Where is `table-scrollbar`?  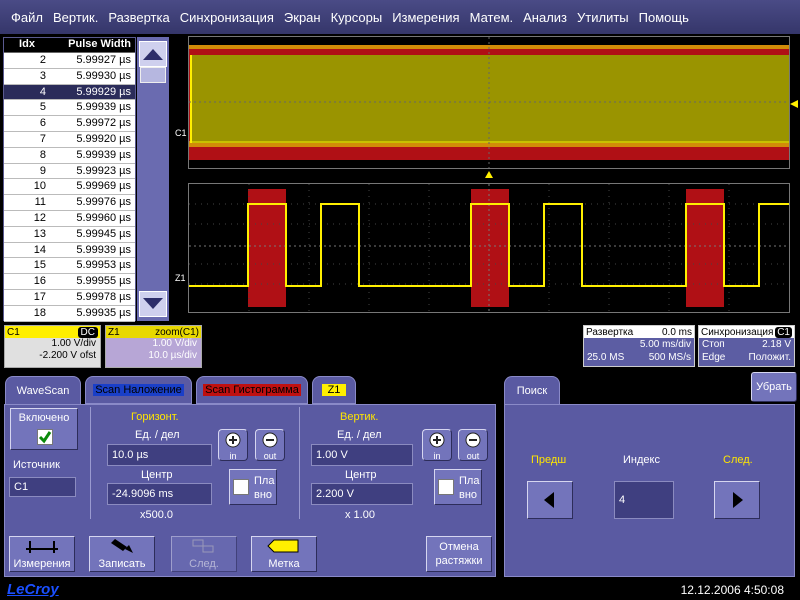 table-scrollbar is located at coordinates (153, 179).